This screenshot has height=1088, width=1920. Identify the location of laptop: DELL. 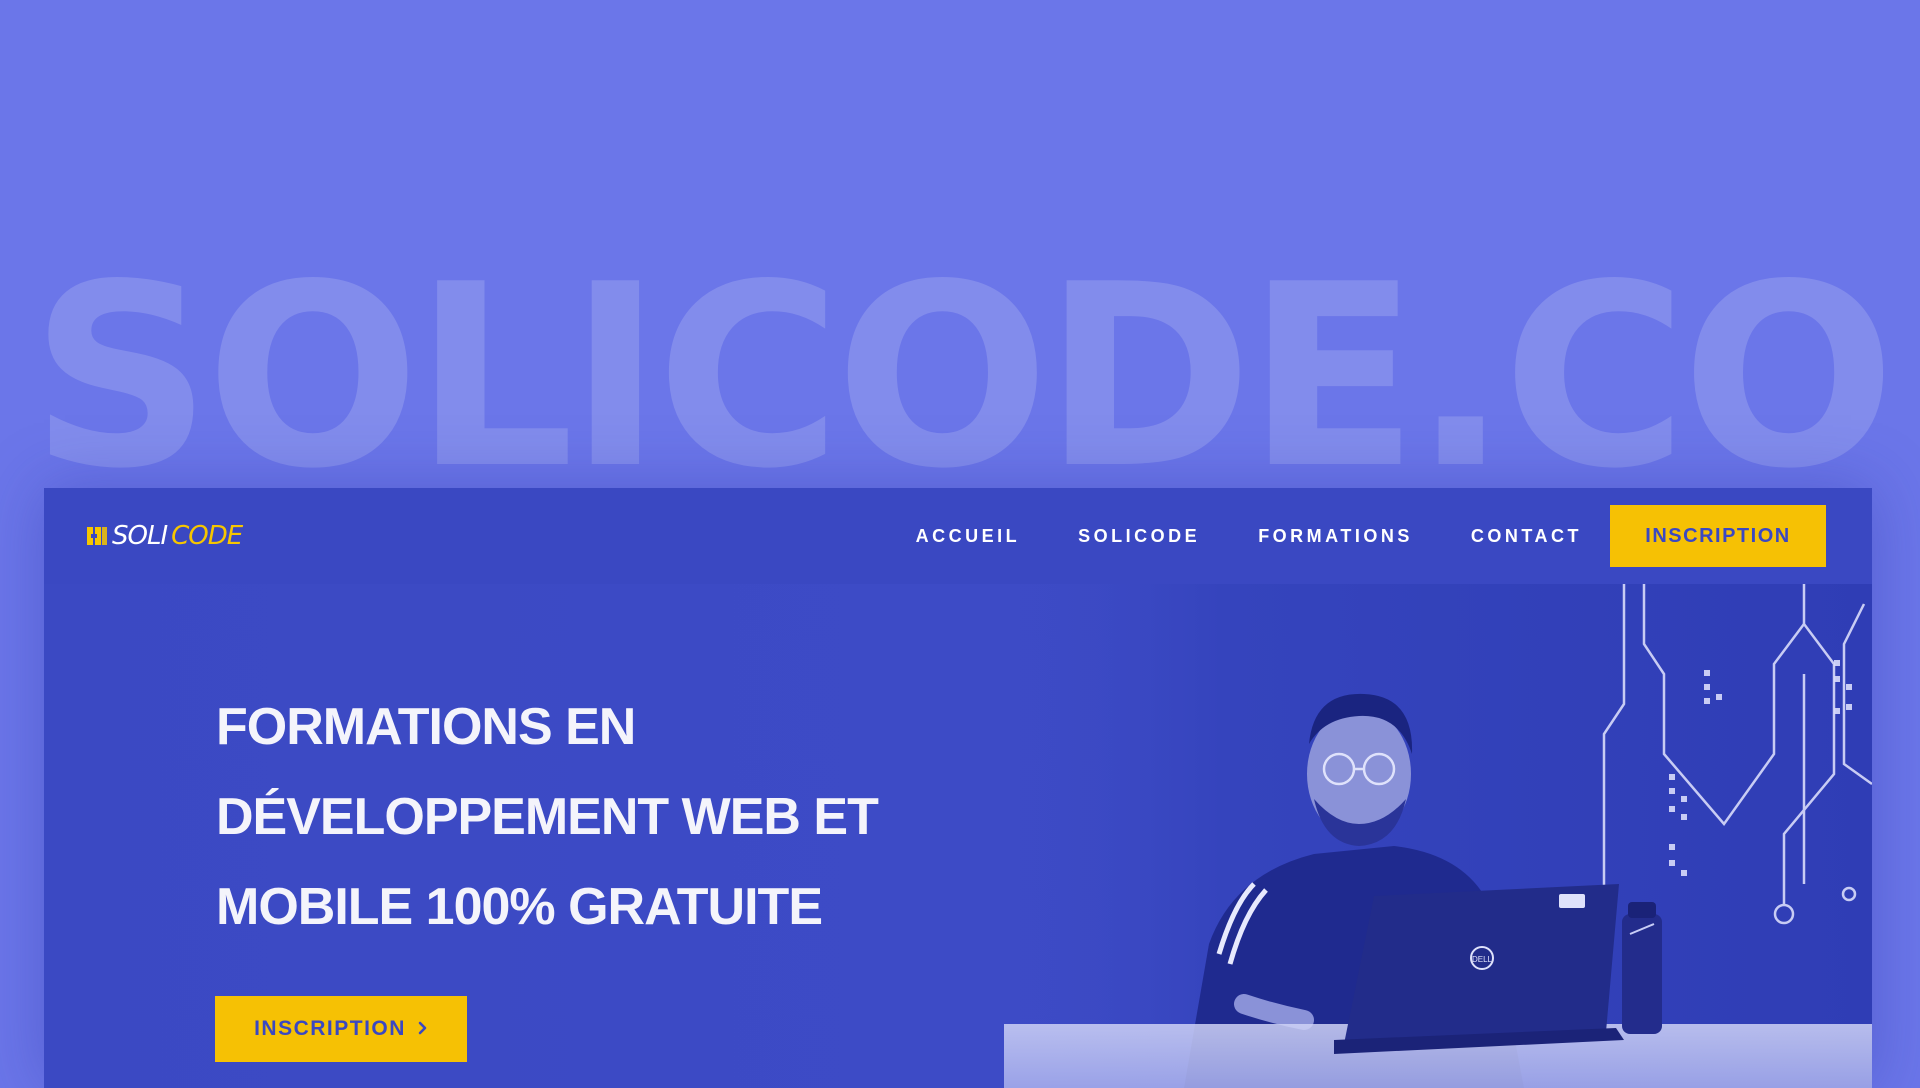
(1479, 969).